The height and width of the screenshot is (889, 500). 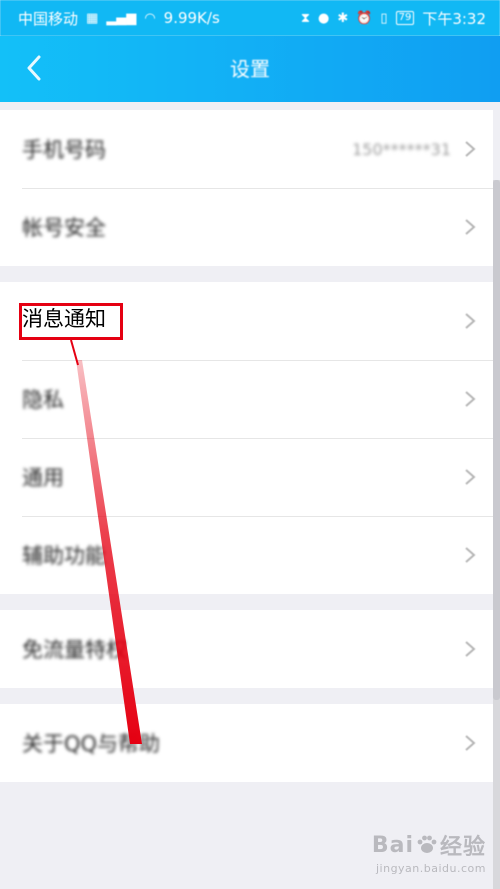 I want to click on watermark-brand-left: Bai, so click(x=392, y=845).